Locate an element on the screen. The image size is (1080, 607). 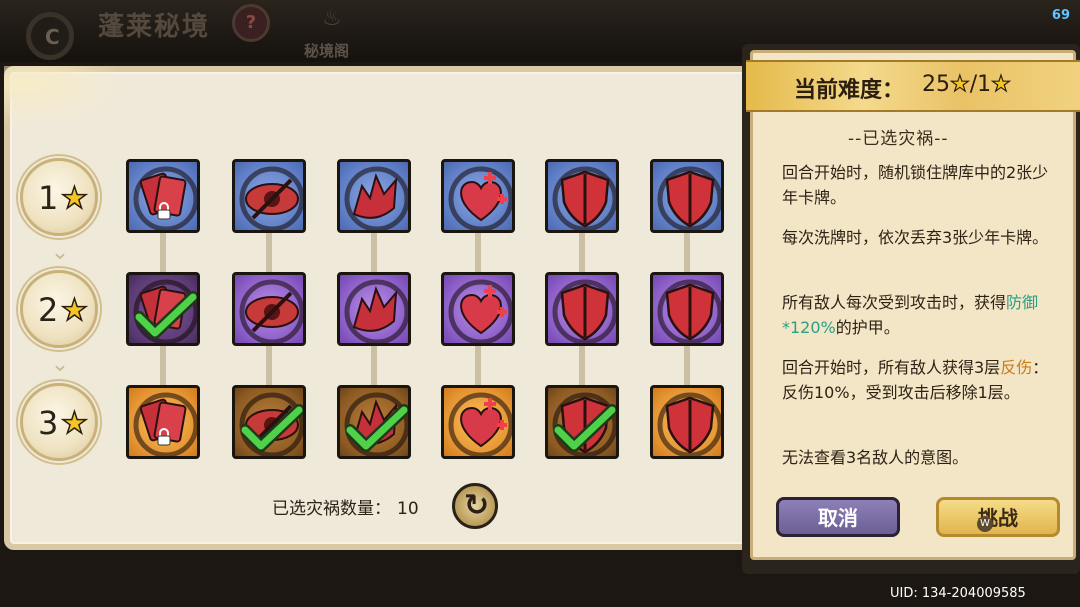
row-level-badge: 2 ★ is located at coordinates (59, 309).